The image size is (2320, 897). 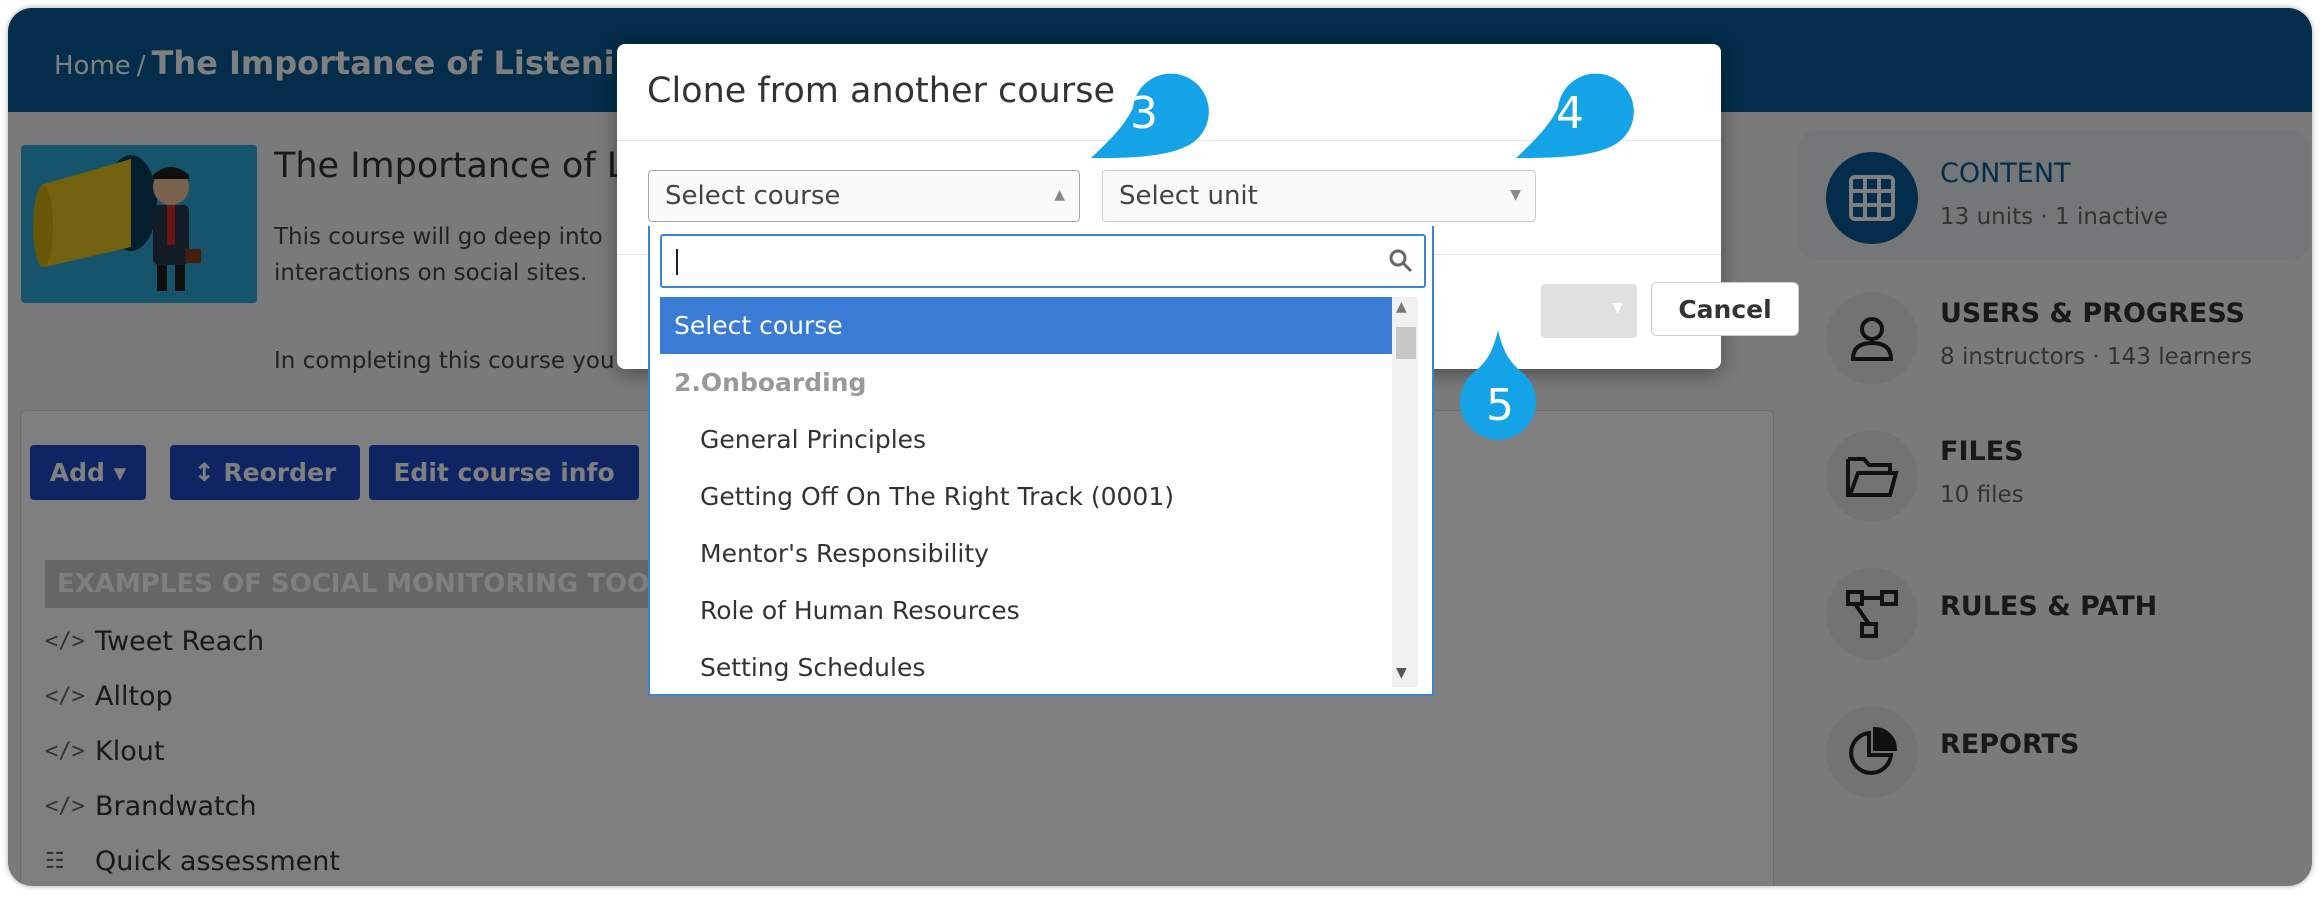 What do you see at coordinates (770, 382) in the screenshot?
I see `dropdown-group-label: 2.Onboarding` at bounding box center [770, 382].